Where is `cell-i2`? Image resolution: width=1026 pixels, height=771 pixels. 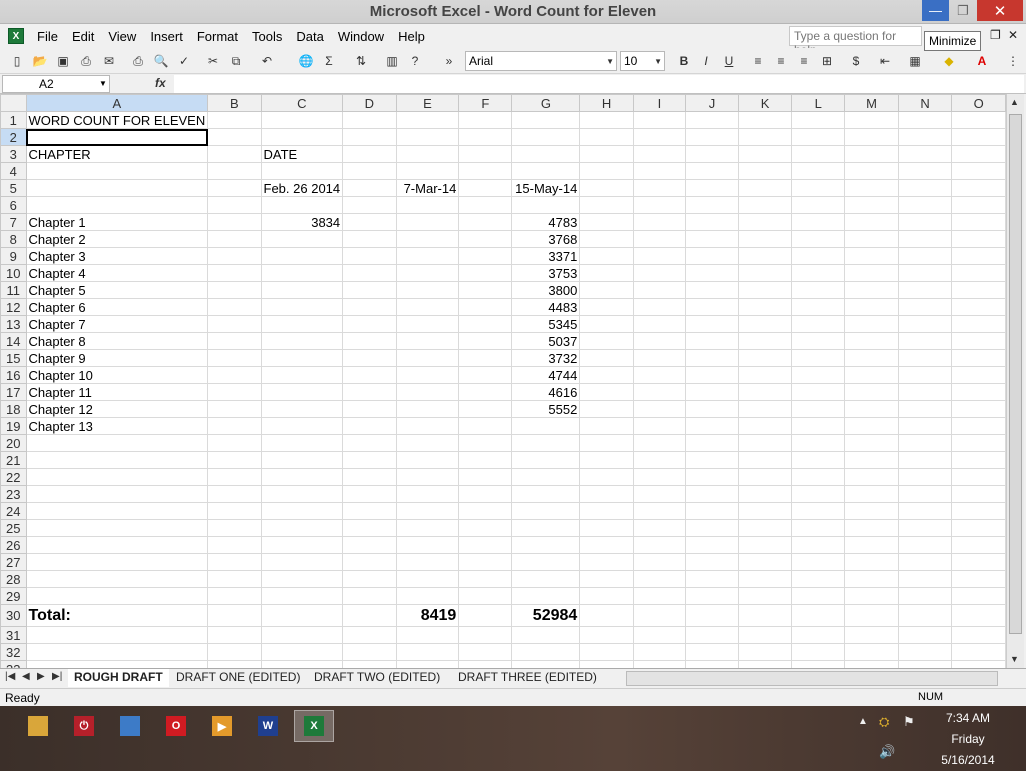 cell-i2 is located at coordinates (659, 137).